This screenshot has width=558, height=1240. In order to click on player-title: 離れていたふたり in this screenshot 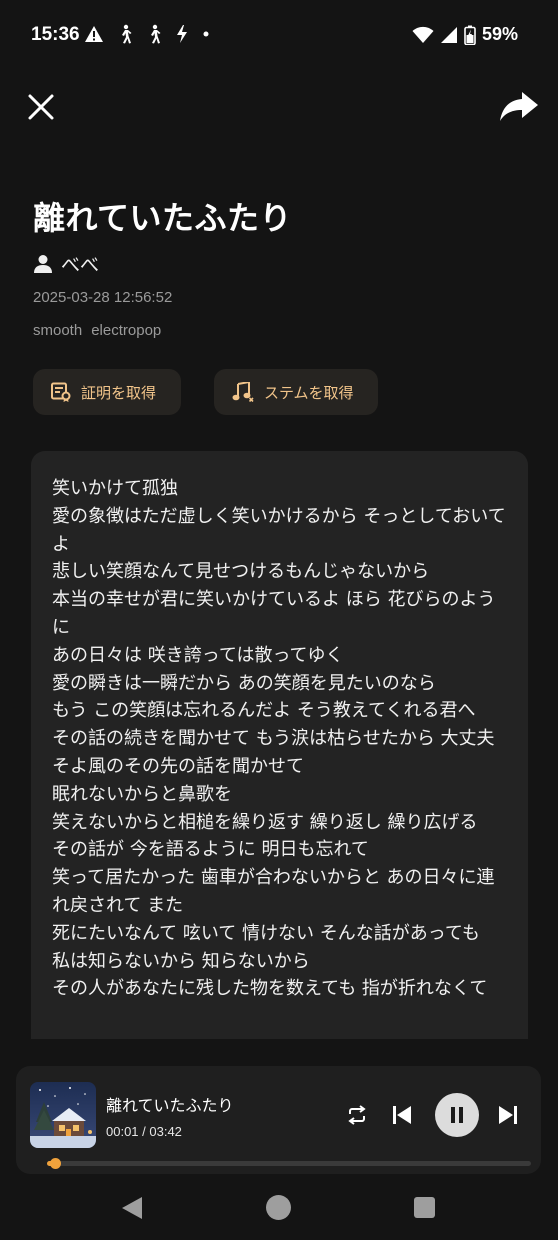, I will do `click(170, 1105)`.